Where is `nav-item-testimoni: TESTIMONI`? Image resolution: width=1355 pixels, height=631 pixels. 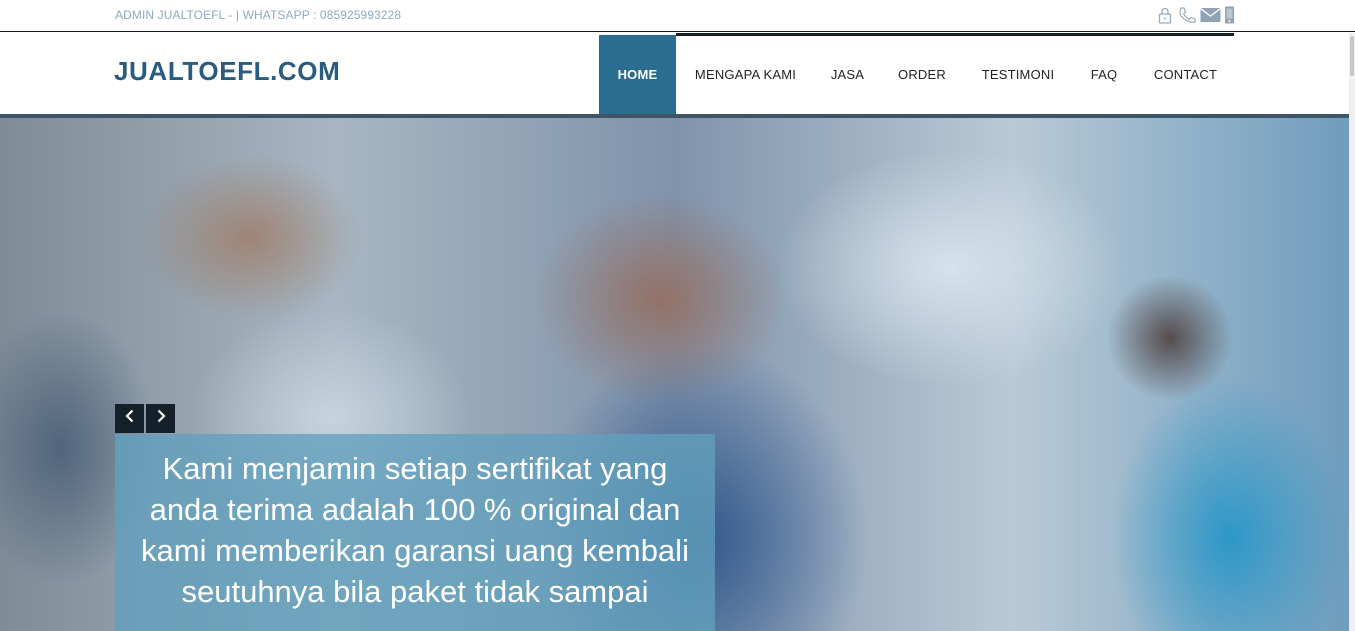 nav-item-testimoni: TESTIMONI is located at coordinates (1018, 74).